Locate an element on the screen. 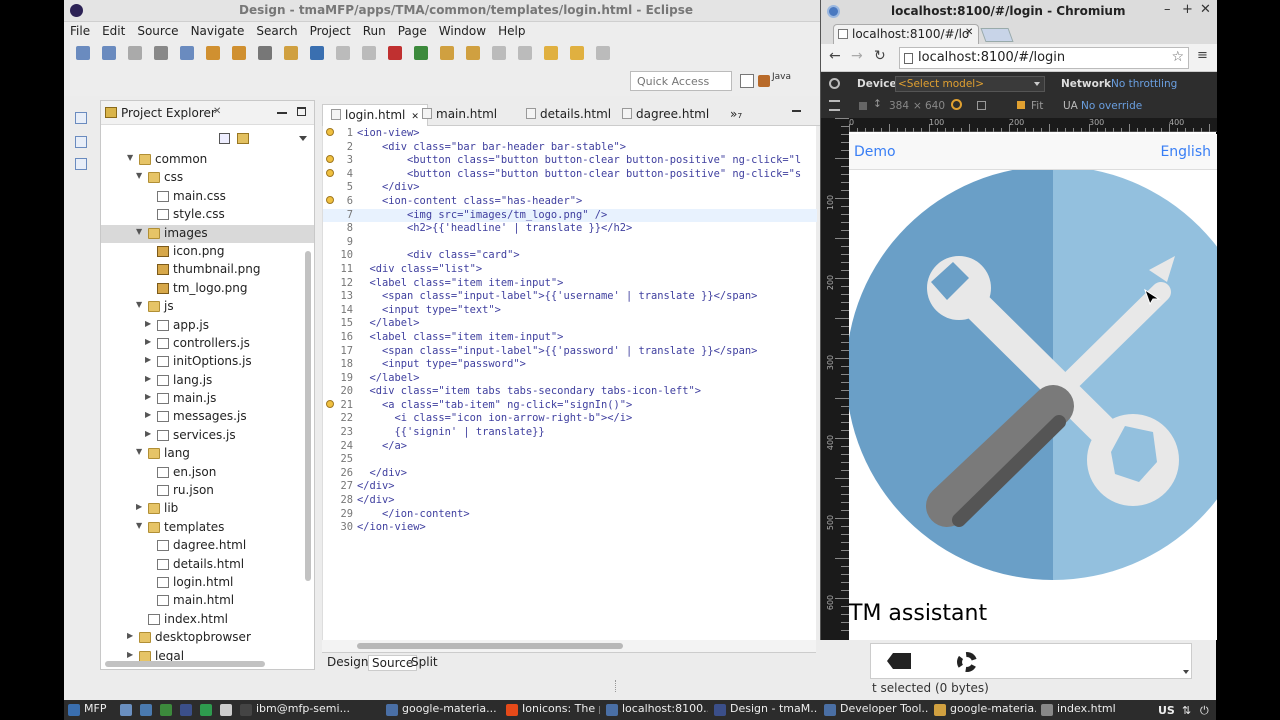 Image resolution: width=1280 pixels, height=720 pixels. tree-item-js: ▼ js is located at coordinates (207, 307).